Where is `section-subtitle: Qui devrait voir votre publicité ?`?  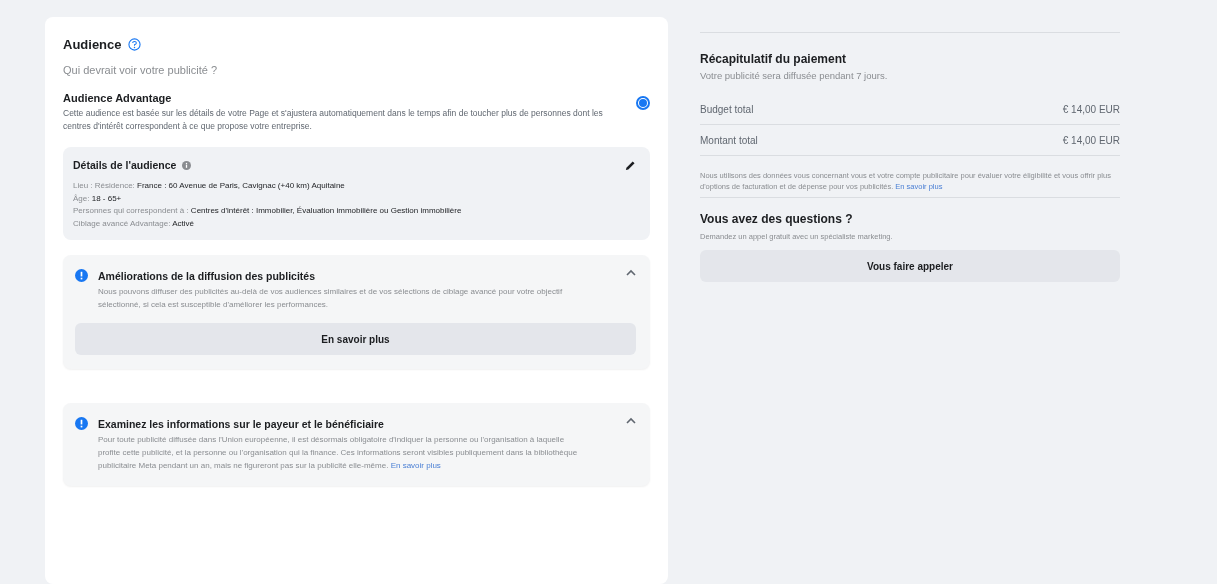 section-subtitle: Qui devrait voir votre publicité ? is located at coordinates (141, 70).